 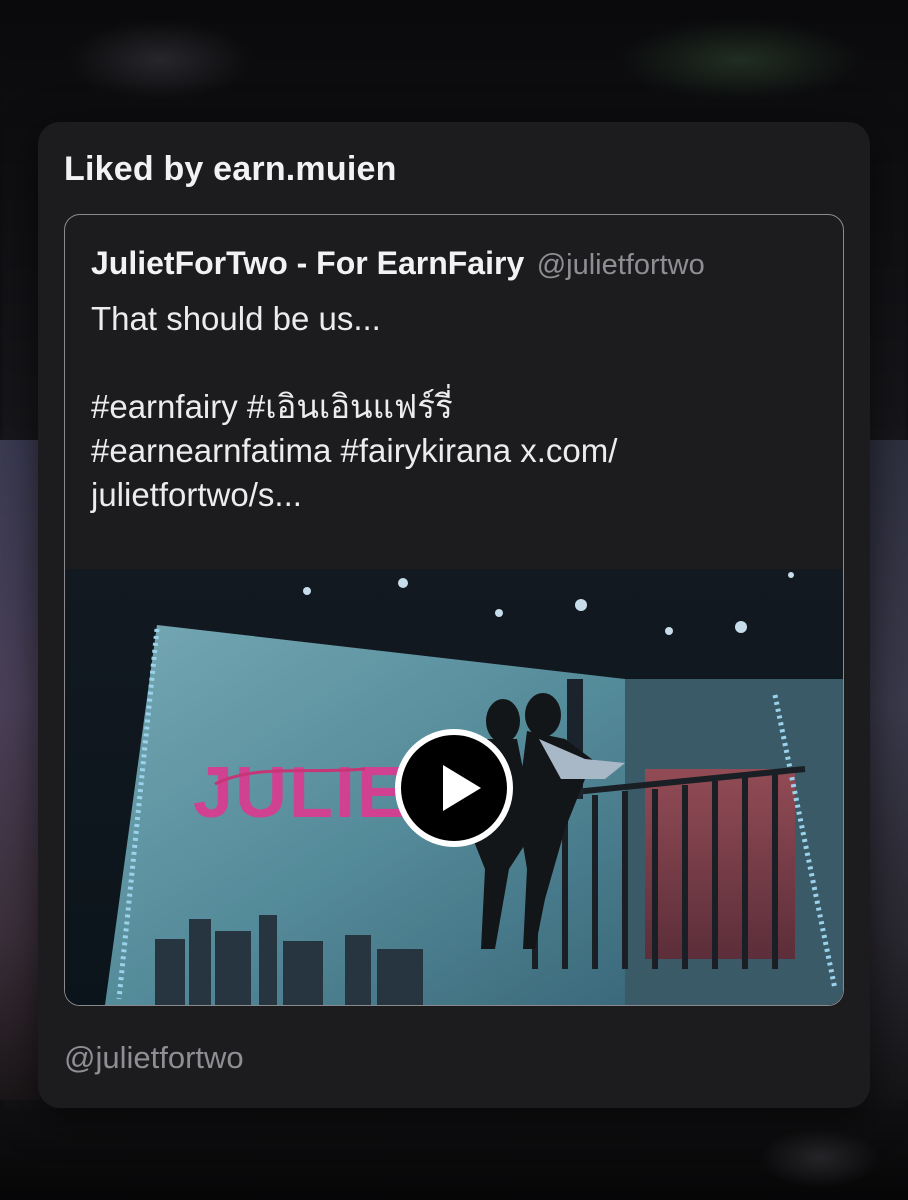 What do you see at coordinates (307, 263) in the screenshot?
I see `tweet-author-name: JulietForTwo - For EarnFairy` at bounding box center [307, 263].